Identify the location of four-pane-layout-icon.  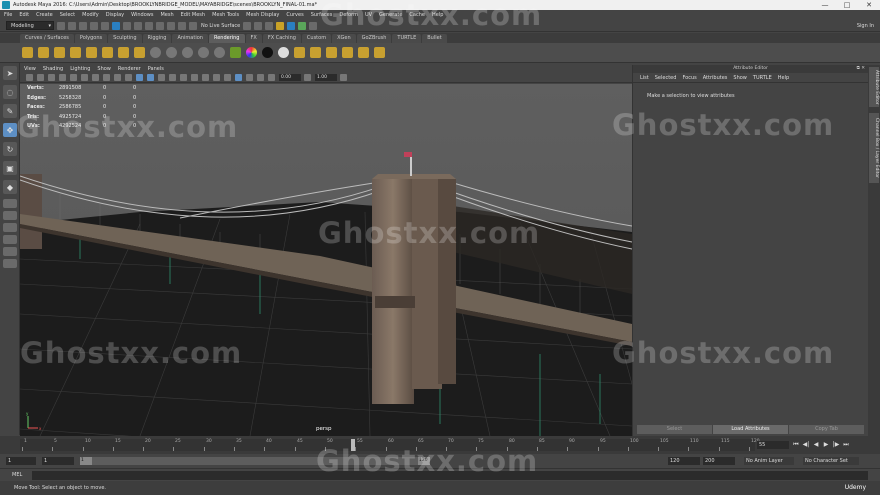
(10, 215).